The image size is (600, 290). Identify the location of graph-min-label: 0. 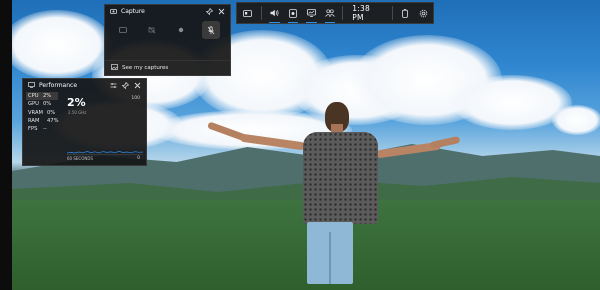
(138, 158).